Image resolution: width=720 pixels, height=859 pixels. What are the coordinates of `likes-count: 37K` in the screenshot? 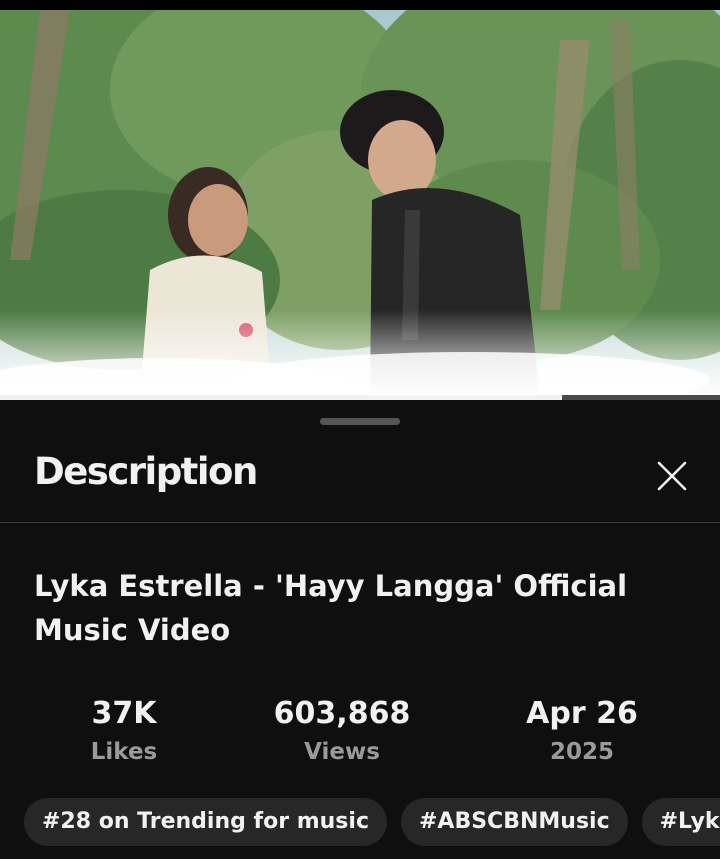 It's located at (124, 713).